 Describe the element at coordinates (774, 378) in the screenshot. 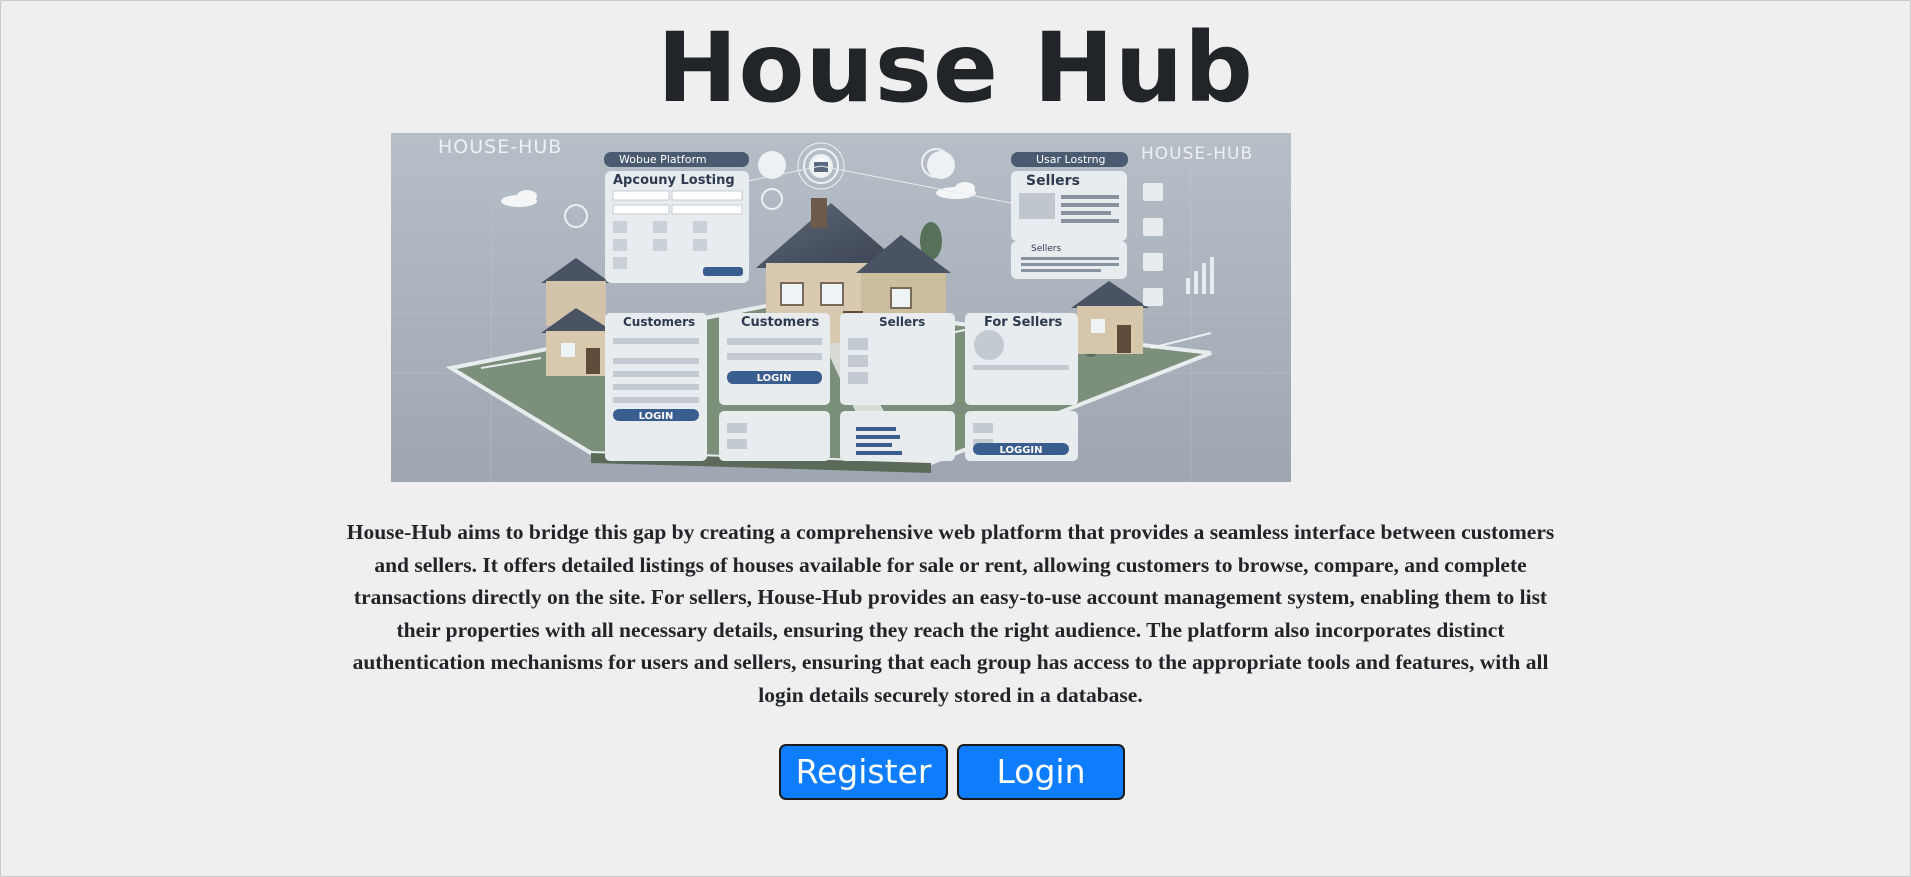

I see `hero-login-2: LOGIN` at that location.